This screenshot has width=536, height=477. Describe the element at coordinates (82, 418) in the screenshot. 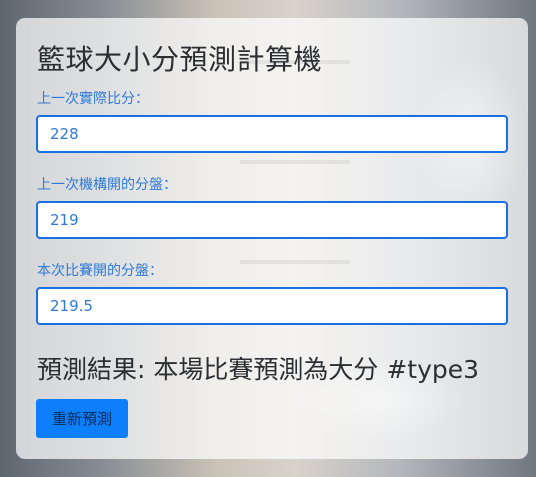

I see `repredict-button: 重新預測` at that location.